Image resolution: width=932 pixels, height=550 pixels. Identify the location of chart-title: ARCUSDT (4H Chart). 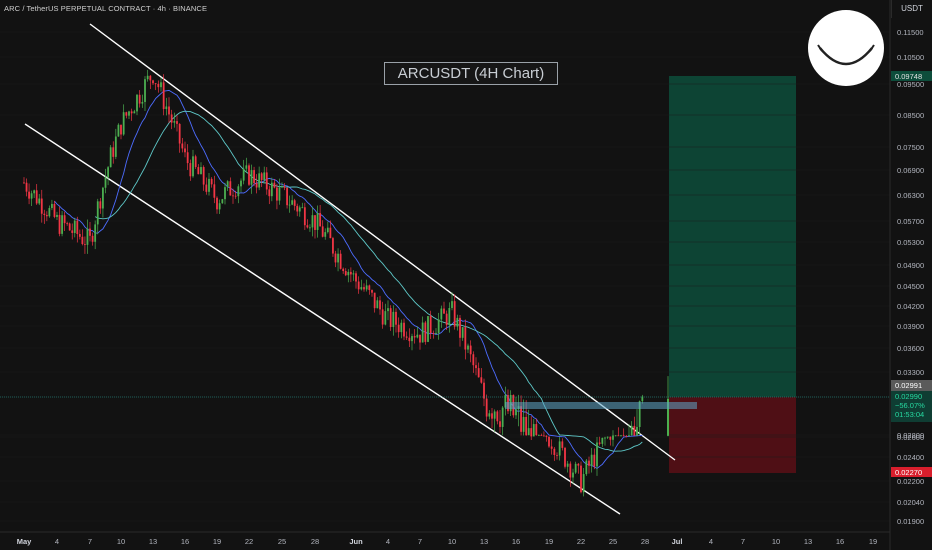
(471, 73).